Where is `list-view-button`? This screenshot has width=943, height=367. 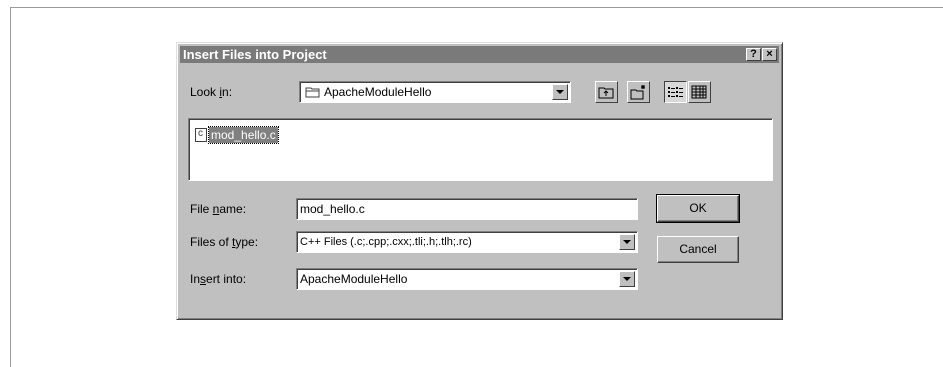 list-view-button is located at coordinates (675, 92).